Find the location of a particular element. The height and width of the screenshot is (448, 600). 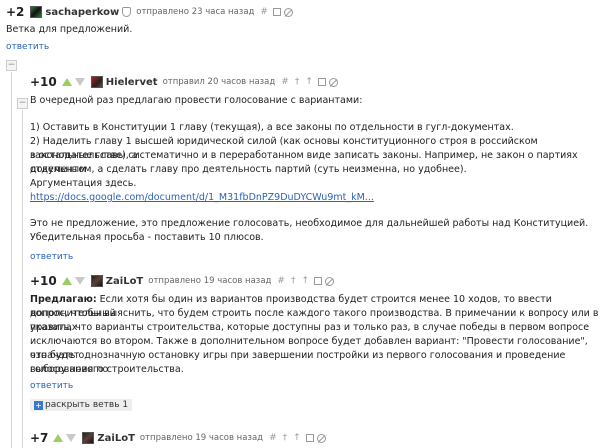

comment-body: Ветка для предложений. is located at coordinates (69, 29).